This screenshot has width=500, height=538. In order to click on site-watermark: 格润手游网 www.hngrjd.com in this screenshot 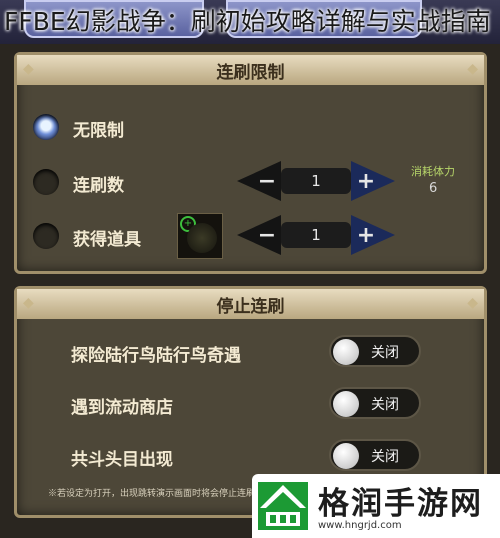, I will do `click(376, 506)`.